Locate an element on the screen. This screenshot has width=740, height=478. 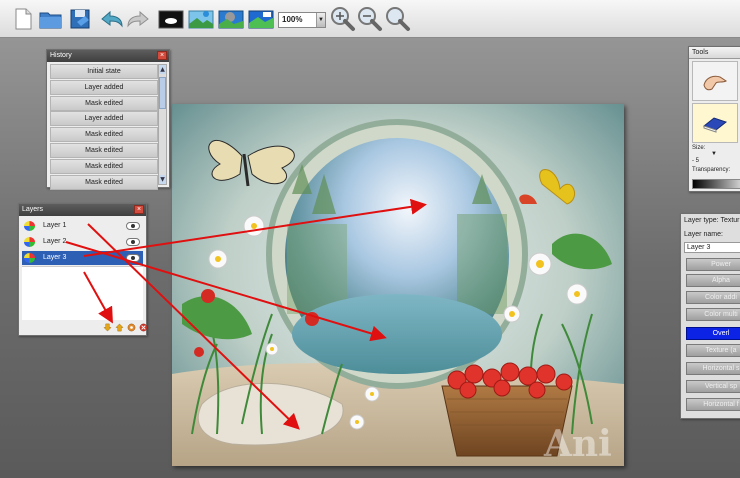
landscape-add-icon is located at coordinates (201, 19).